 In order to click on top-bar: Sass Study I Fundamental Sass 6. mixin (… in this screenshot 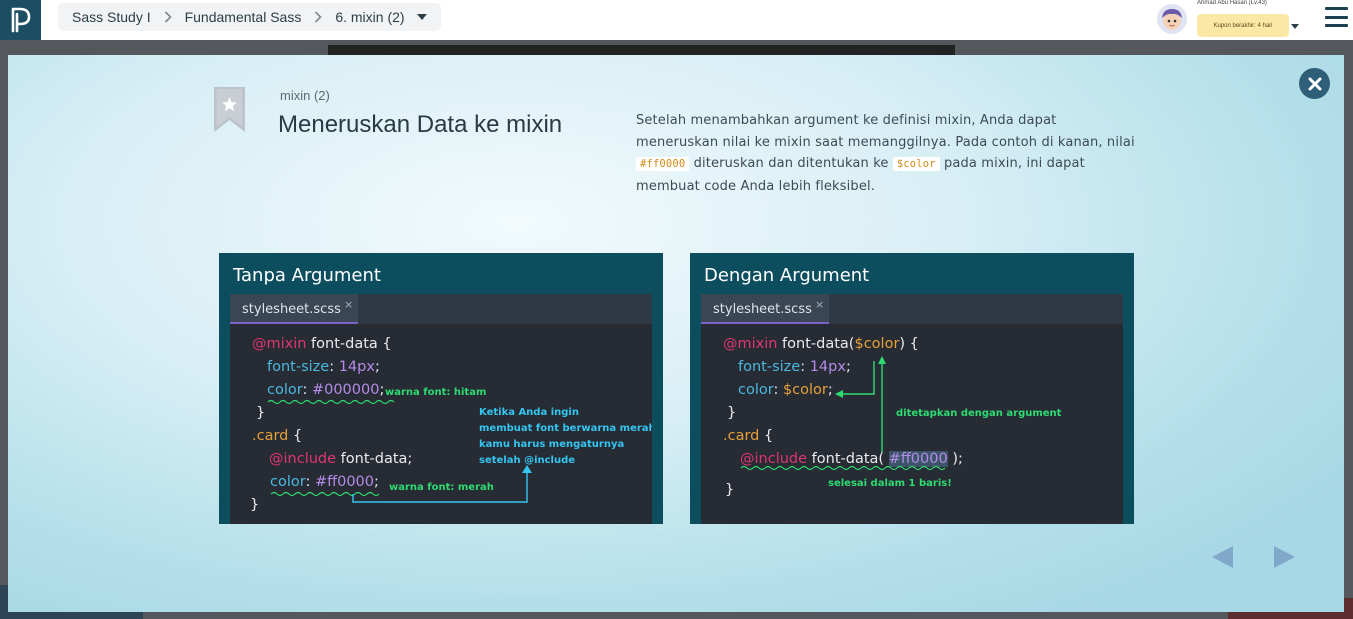, I will do `click(676, 20)`.